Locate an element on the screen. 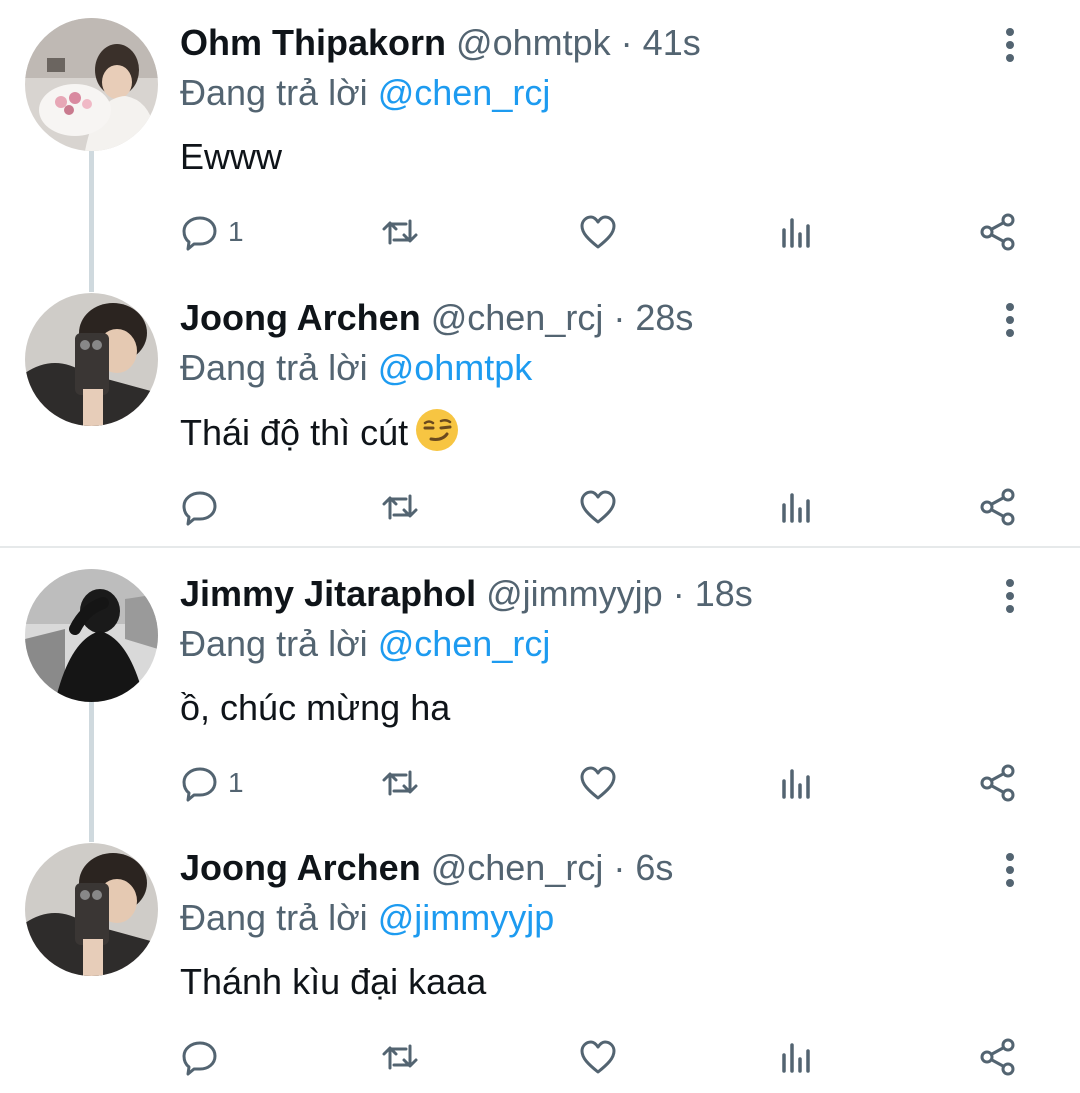 This screenshot has width=1080, height=1093. tweet-text: ồ, chúc mừng ha is located at coordinates (315, 707).